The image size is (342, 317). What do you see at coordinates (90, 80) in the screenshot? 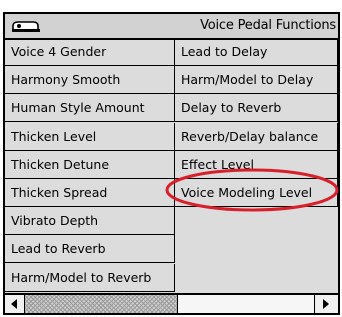
I see `function-item-harmony-smooth: Harmony Smooth` at bounding box center [90, 80].